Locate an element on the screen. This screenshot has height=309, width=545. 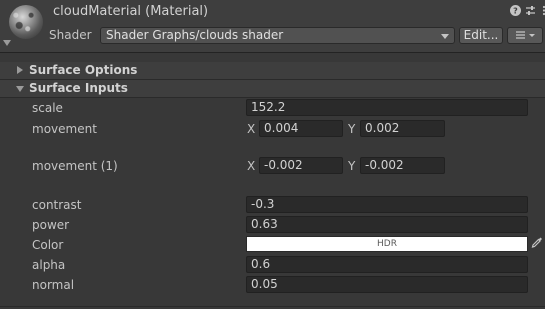
movement1-x-field: -0.002 is located at coordinates (301, 165).